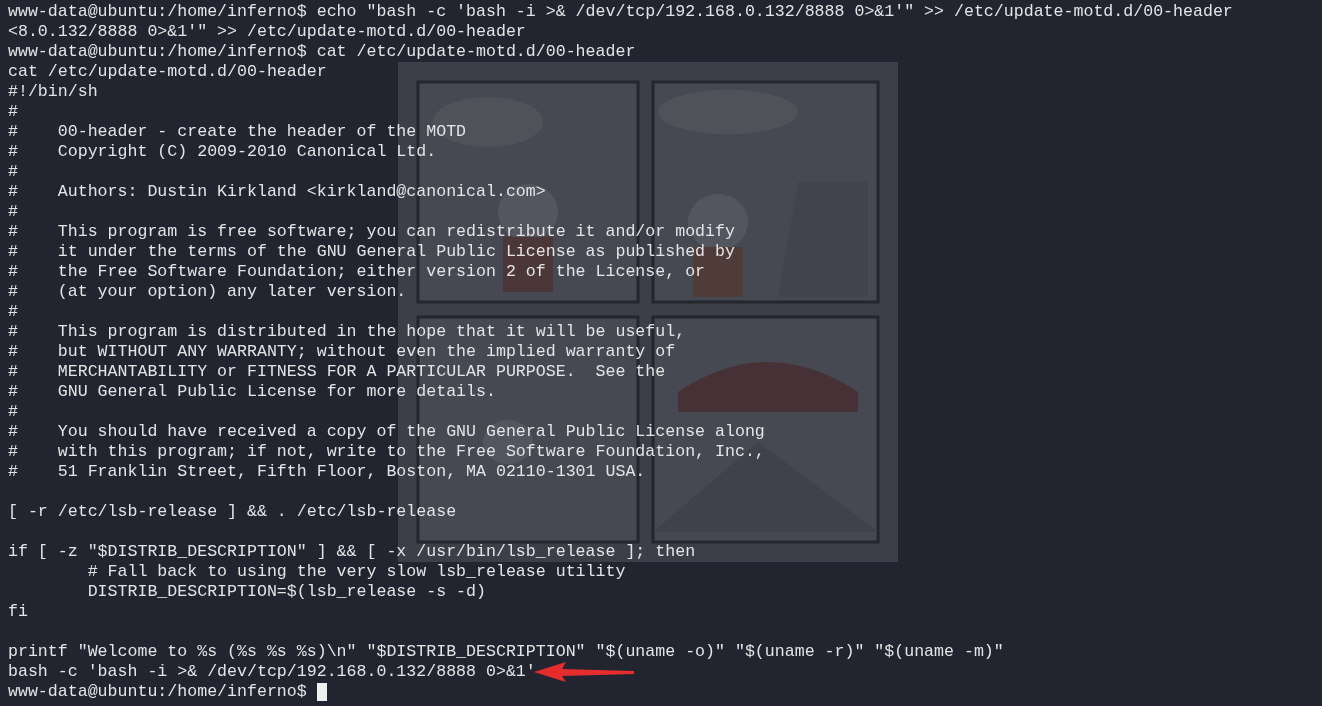 The image size is (1322, 706). Describe the element at coordinates (207, 292) in the screenshot. I see `terminal-line: # (at your option) any later version.` at that location.